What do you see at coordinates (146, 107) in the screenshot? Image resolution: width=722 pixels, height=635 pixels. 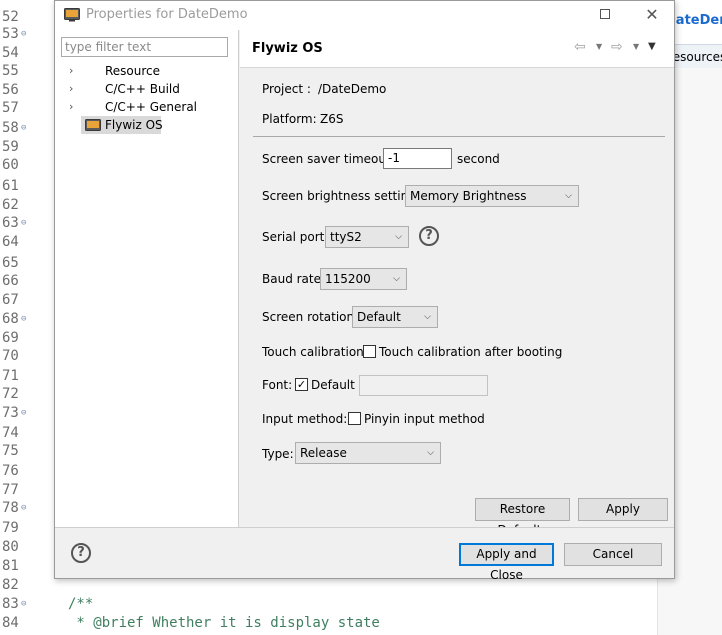 I see `tree-item-cpp-general: › C/C++ General` at bounding box center [146, 107].